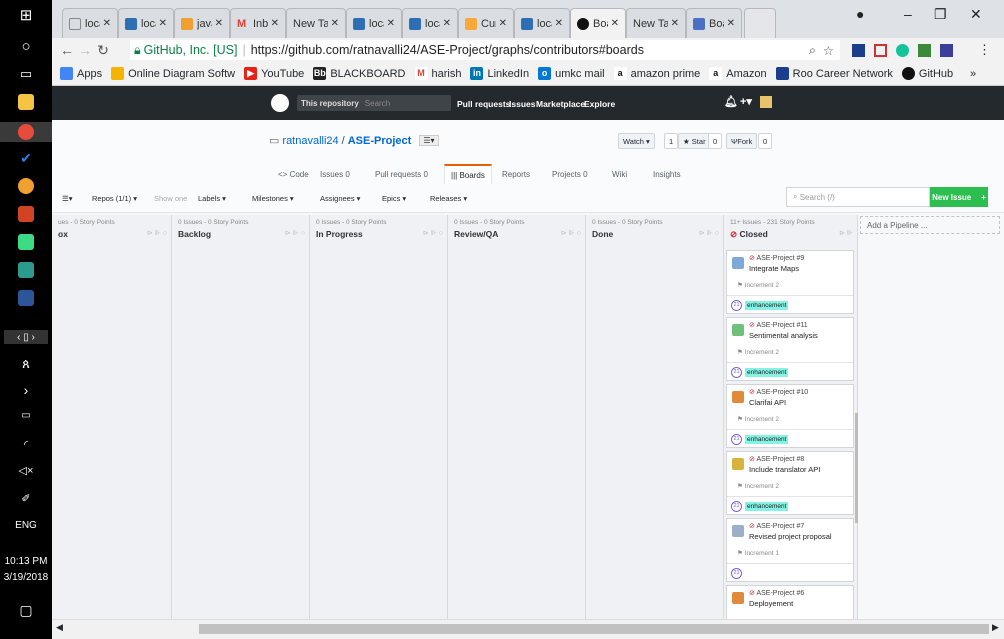  I want to click on bookmark-amazon-prime: a amazon prime, so click(656, 73).